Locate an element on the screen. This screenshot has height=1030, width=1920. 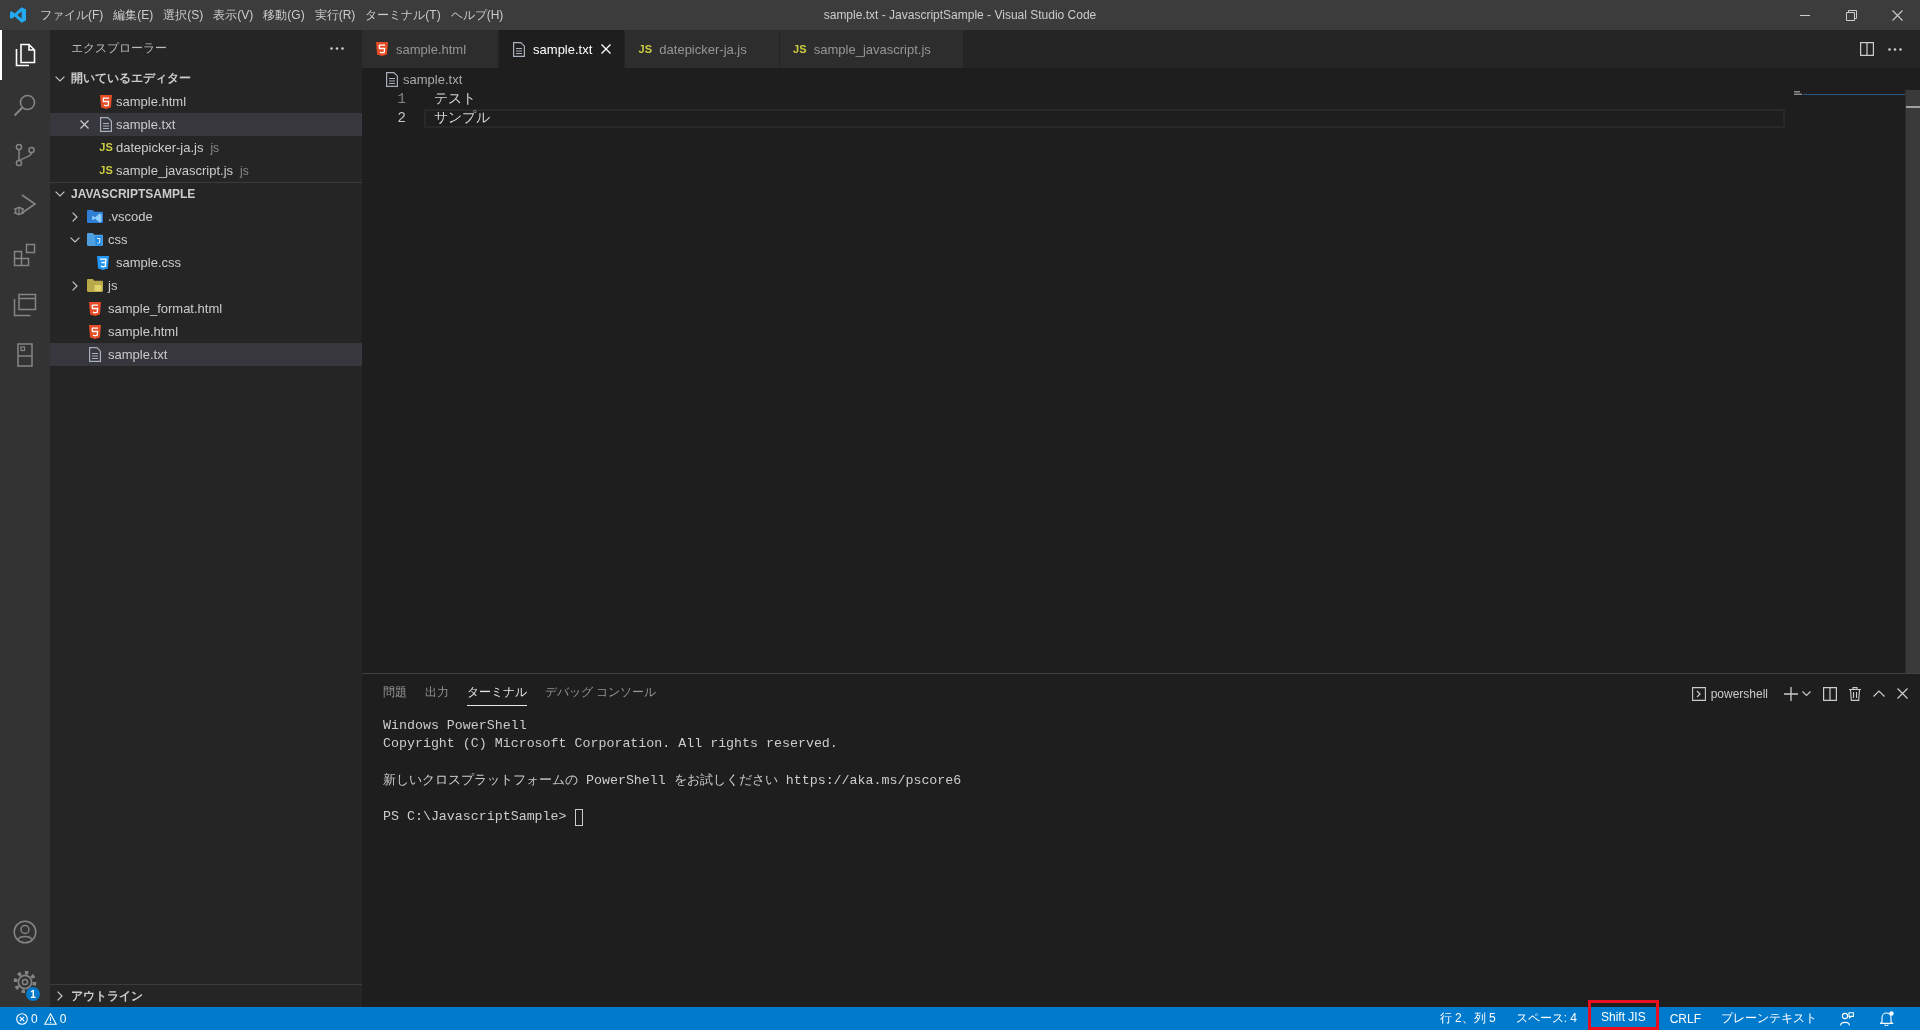
panel-tab: 問題 is located at coordinates (395, 693).